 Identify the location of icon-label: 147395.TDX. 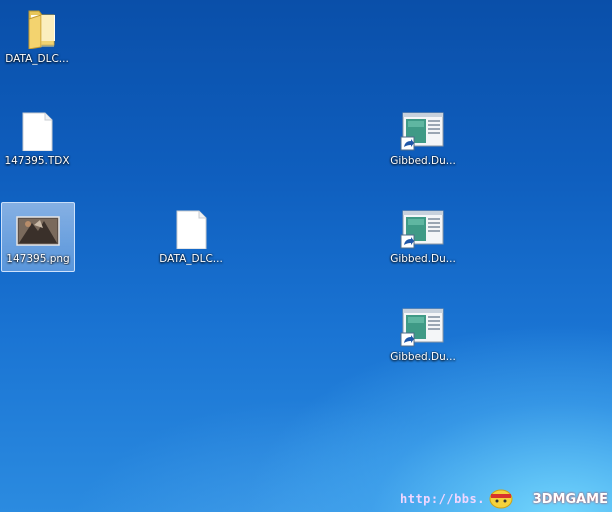
(37, 161).